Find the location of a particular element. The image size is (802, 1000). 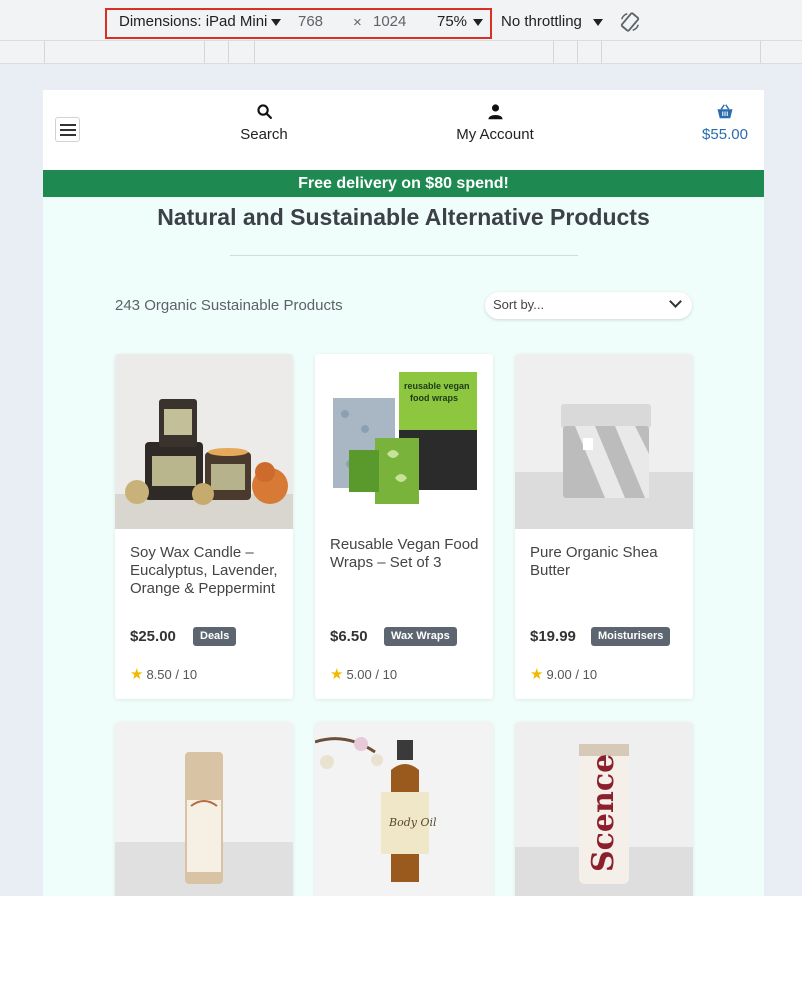

product-image-shea-butter is located at coordinates (604, 441).